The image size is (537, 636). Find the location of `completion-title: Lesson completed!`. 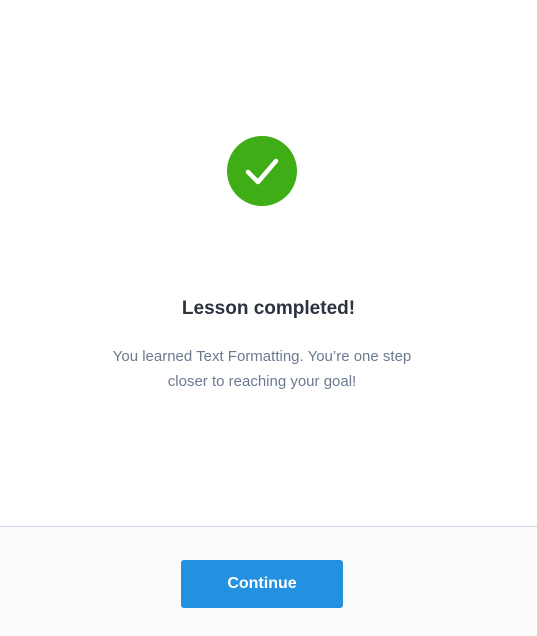

completion-title: Lesson completed! is located at coordinates (268, 308).